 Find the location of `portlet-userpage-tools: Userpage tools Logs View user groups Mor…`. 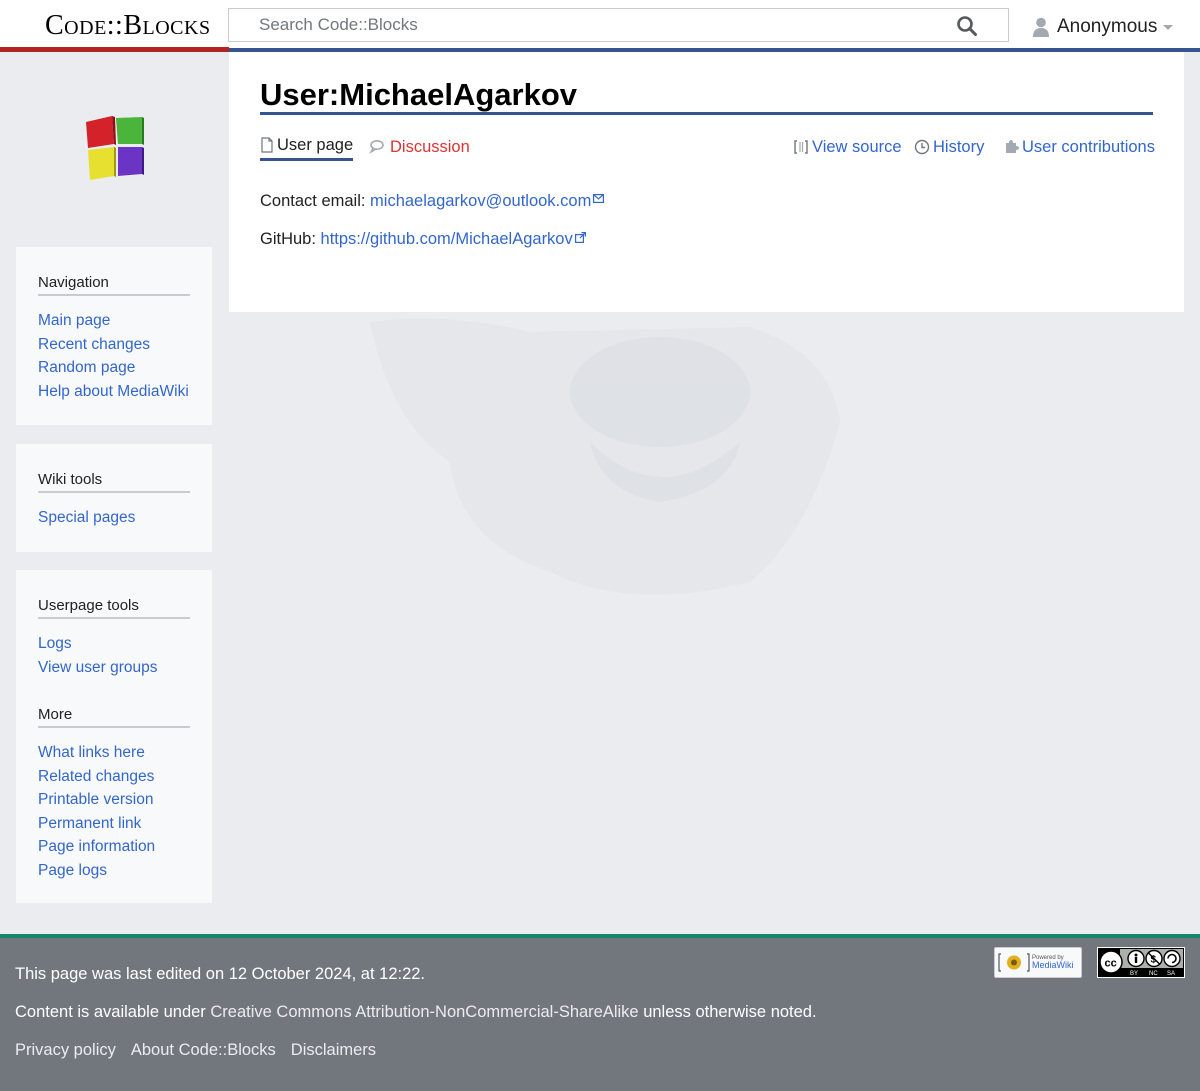

portlet-userpage-tools: Userpage tools Logs View user groups Mor… is located at coordinates (114, 736).